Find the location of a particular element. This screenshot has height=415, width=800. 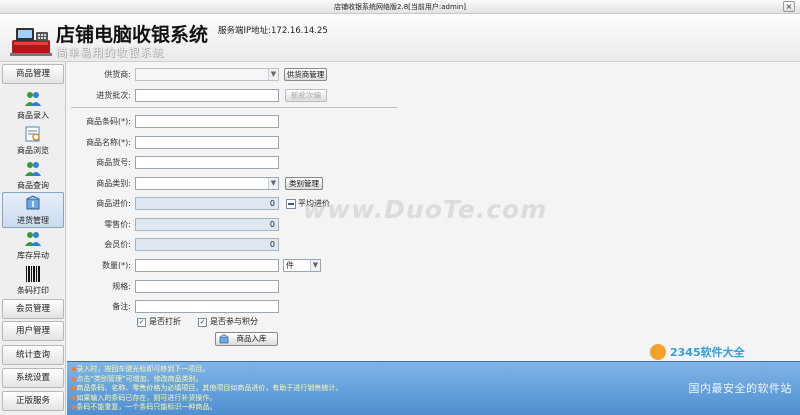

member-price-input: 0 is located at coordinates (207, 244).